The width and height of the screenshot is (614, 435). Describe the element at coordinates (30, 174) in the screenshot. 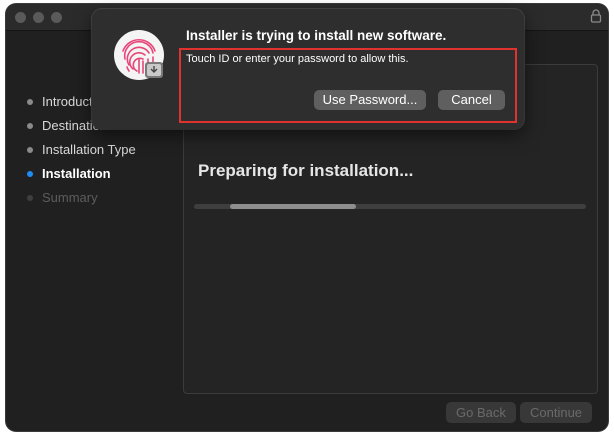

I see `step-dot-active` at that location.